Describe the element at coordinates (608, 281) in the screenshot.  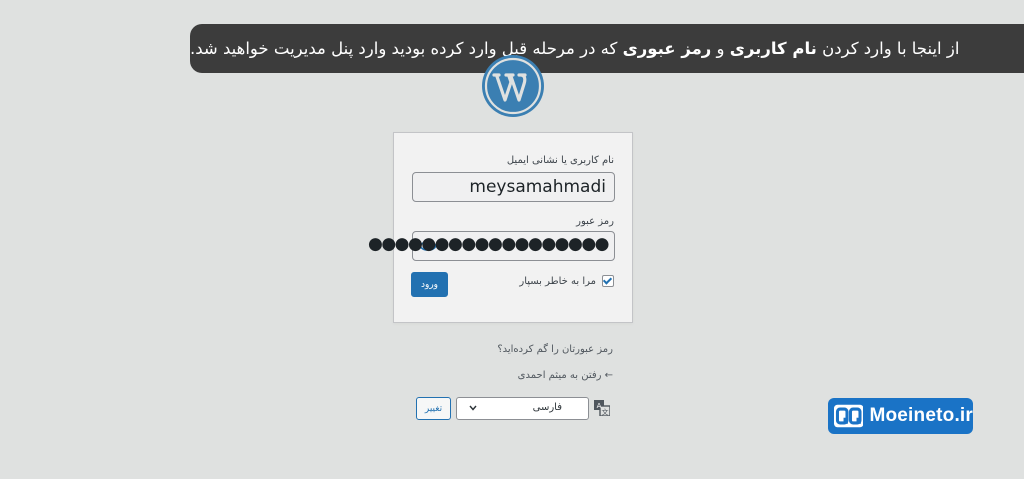
I see `remember-checkbox` at that location.